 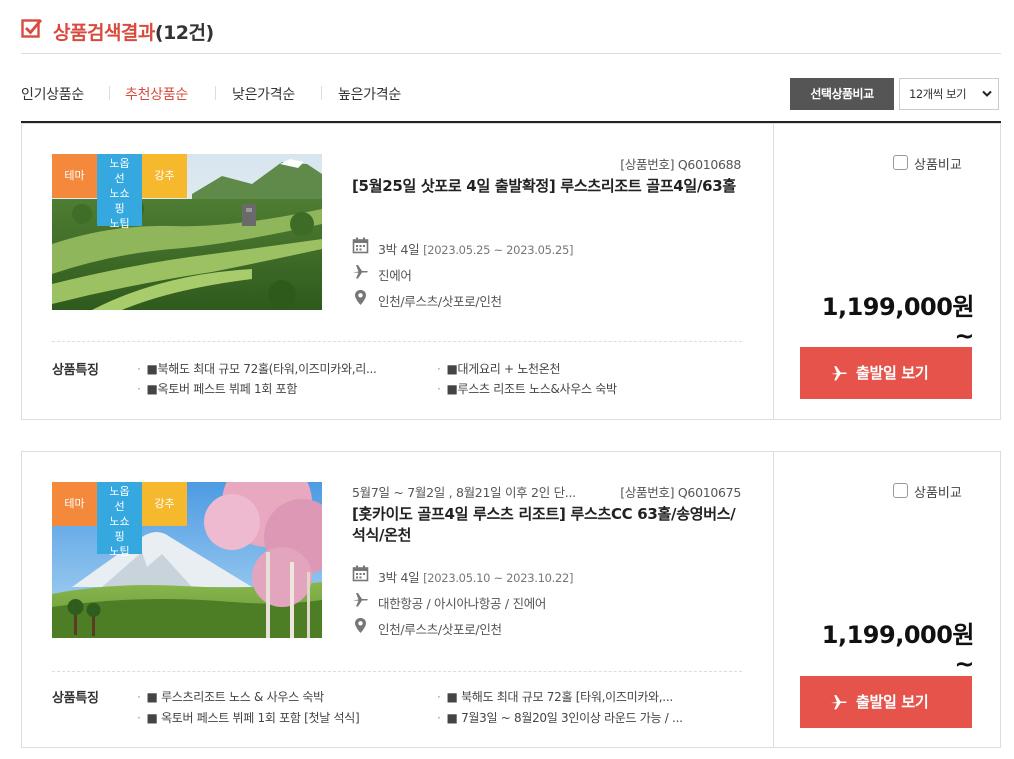 I want to click on sort-recommended: 추천상품순, so click(x=156, y=94).